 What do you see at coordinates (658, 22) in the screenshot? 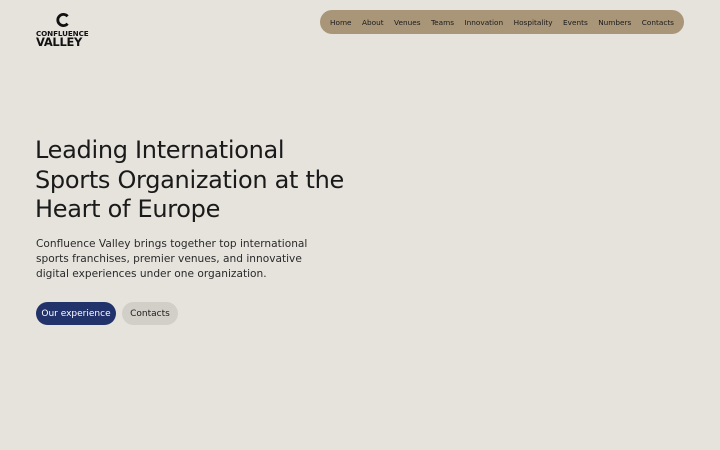
I see `nav-item-contacts: Contacts` at bounding box center [658, 22].